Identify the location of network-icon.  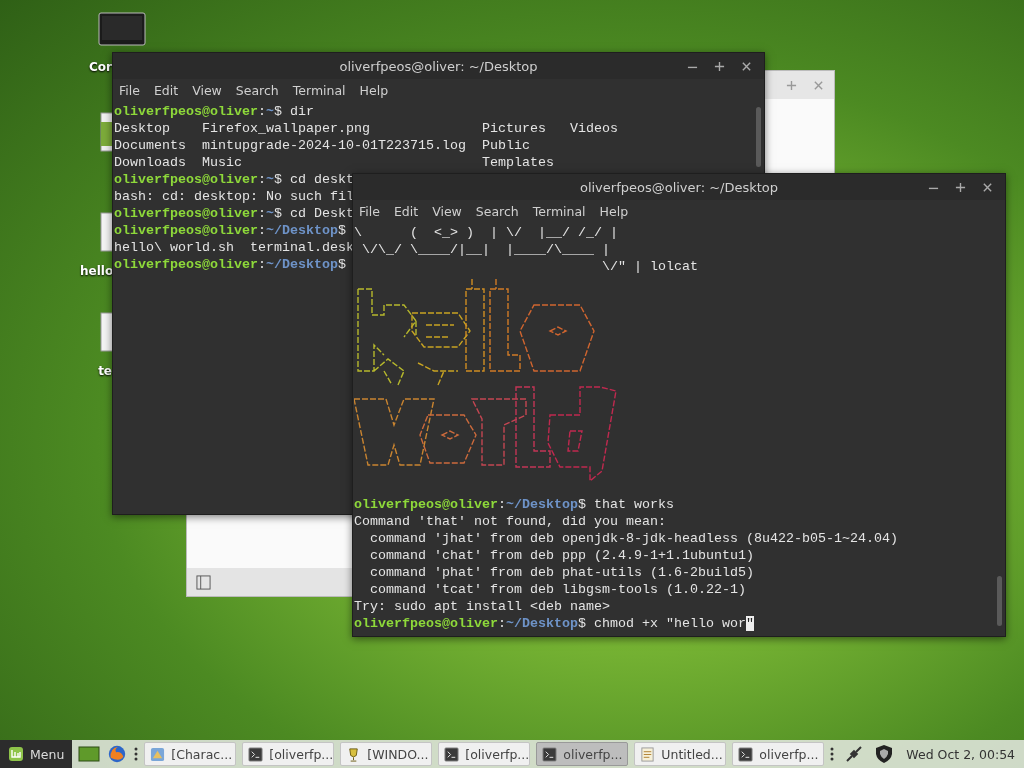
(854, 754).